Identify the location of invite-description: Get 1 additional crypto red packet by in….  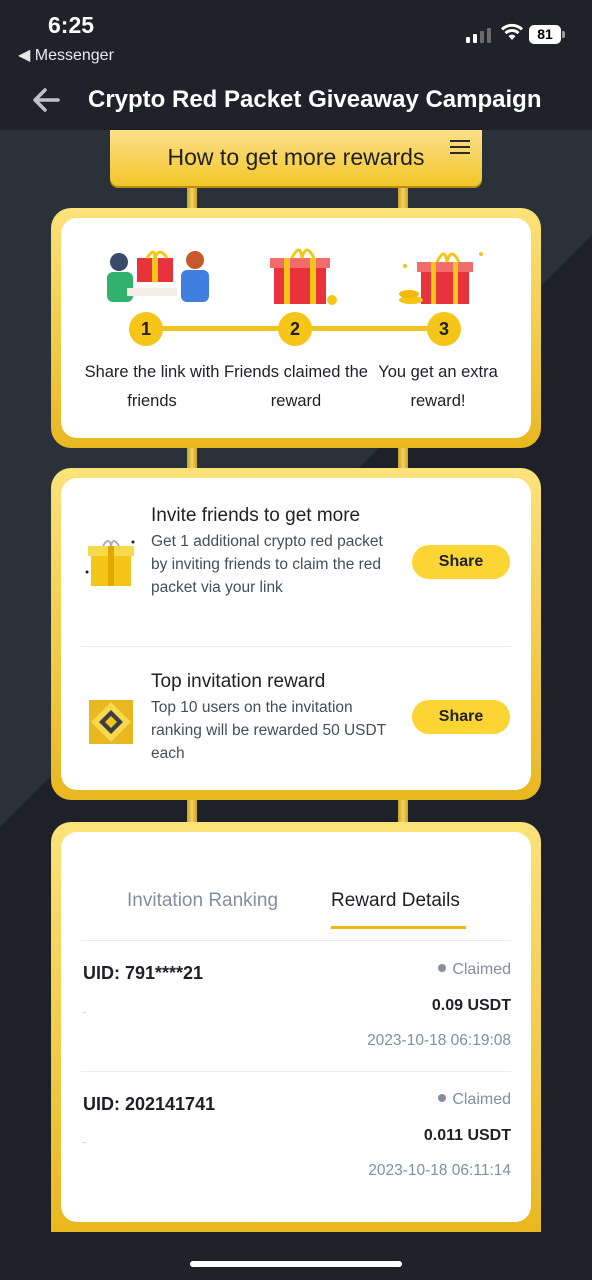
(267, 564).